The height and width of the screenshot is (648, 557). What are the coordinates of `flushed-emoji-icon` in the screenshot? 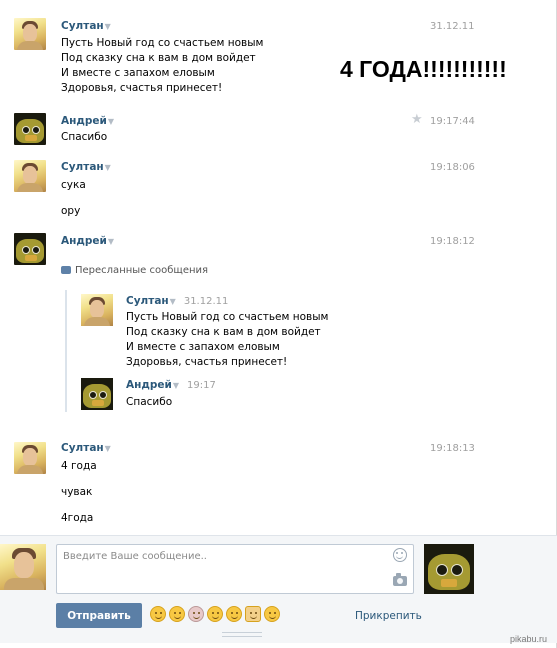 It's located at (272, 614).